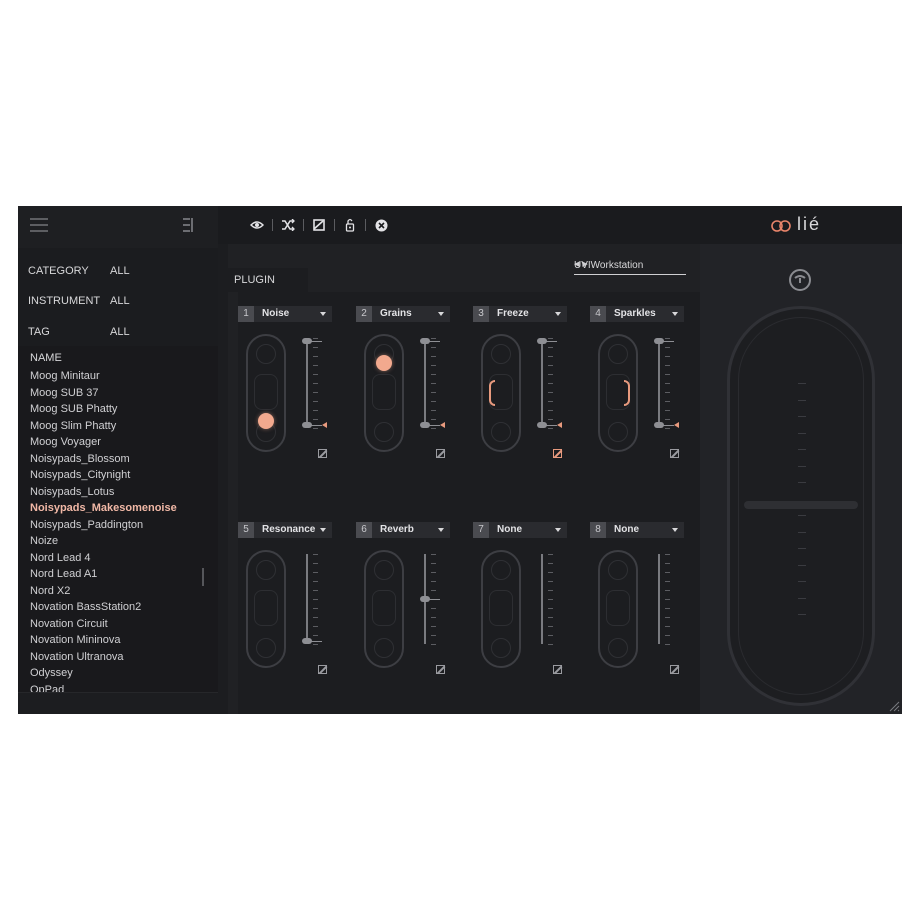 The height and width of the screenshot is (920, 920). I want to click on list-item: Noisypads_Makesomenoise, so click(120, 508).